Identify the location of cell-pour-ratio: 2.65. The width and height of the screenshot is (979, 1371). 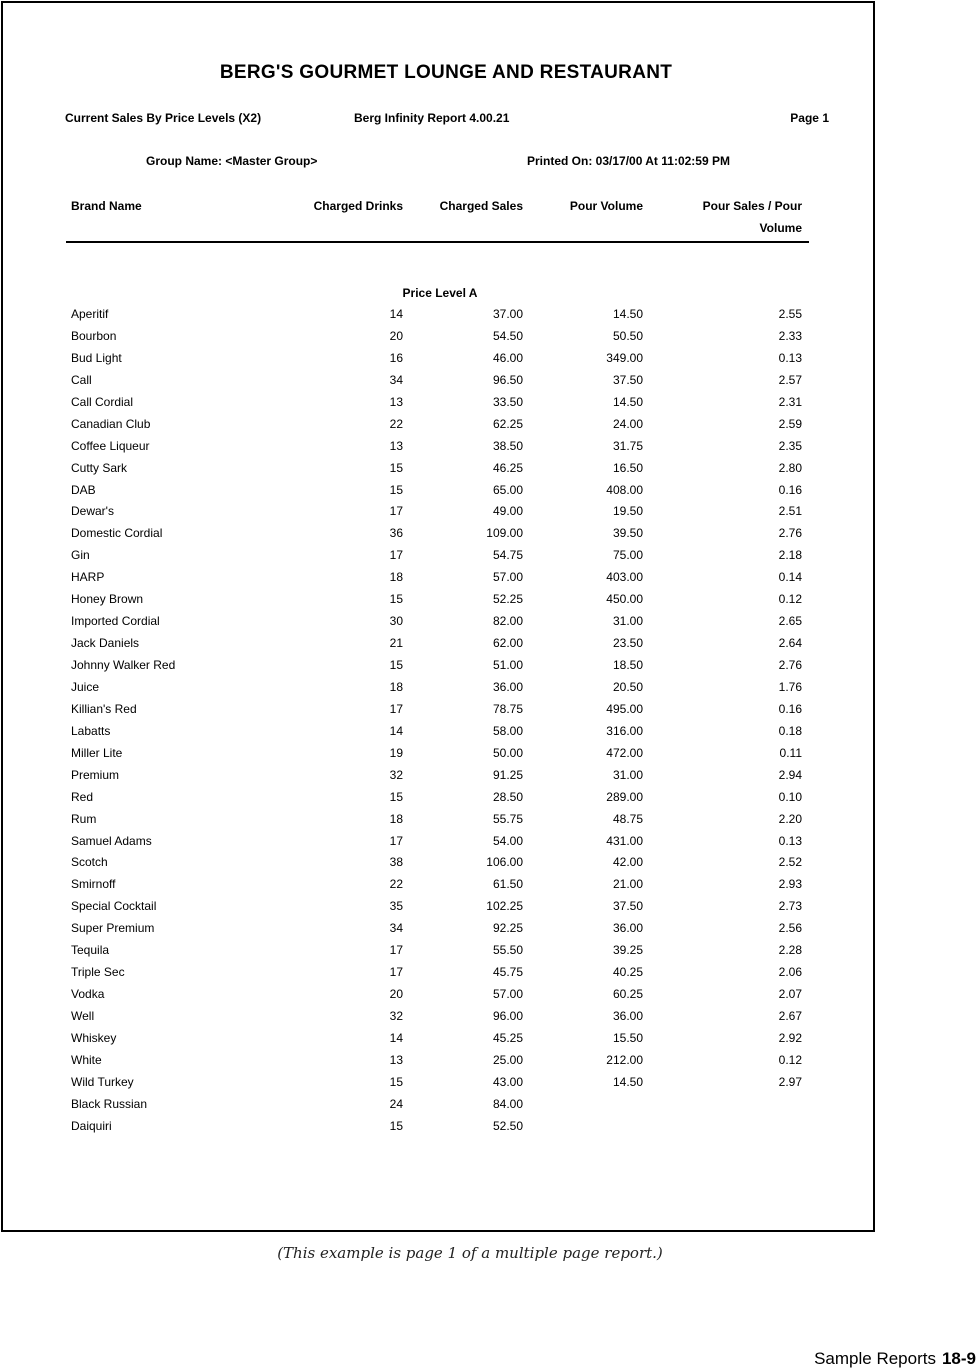
(790, 621).